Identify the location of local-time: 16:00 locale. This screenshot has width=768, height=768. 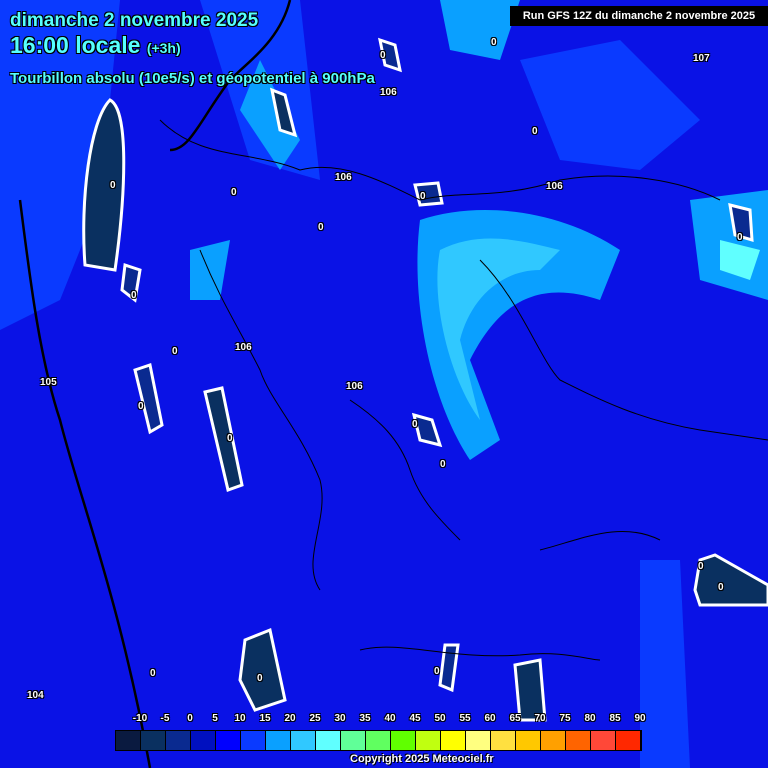
(75, 45).